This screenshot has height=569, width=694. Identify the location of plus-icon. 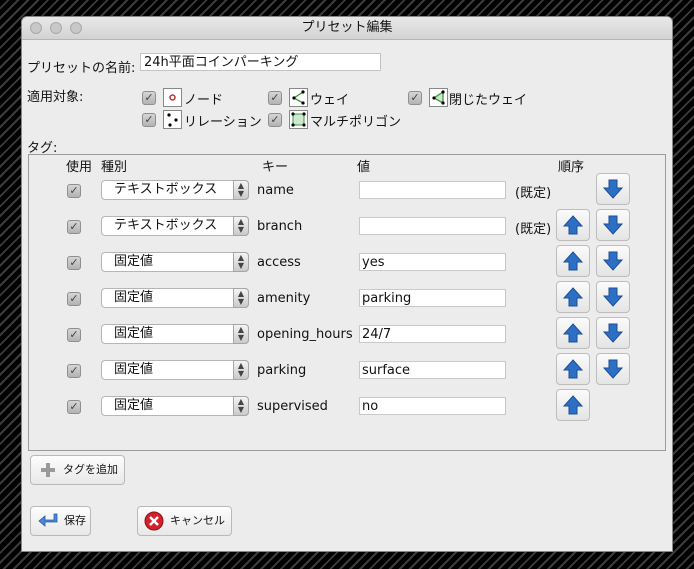
(48, 470).